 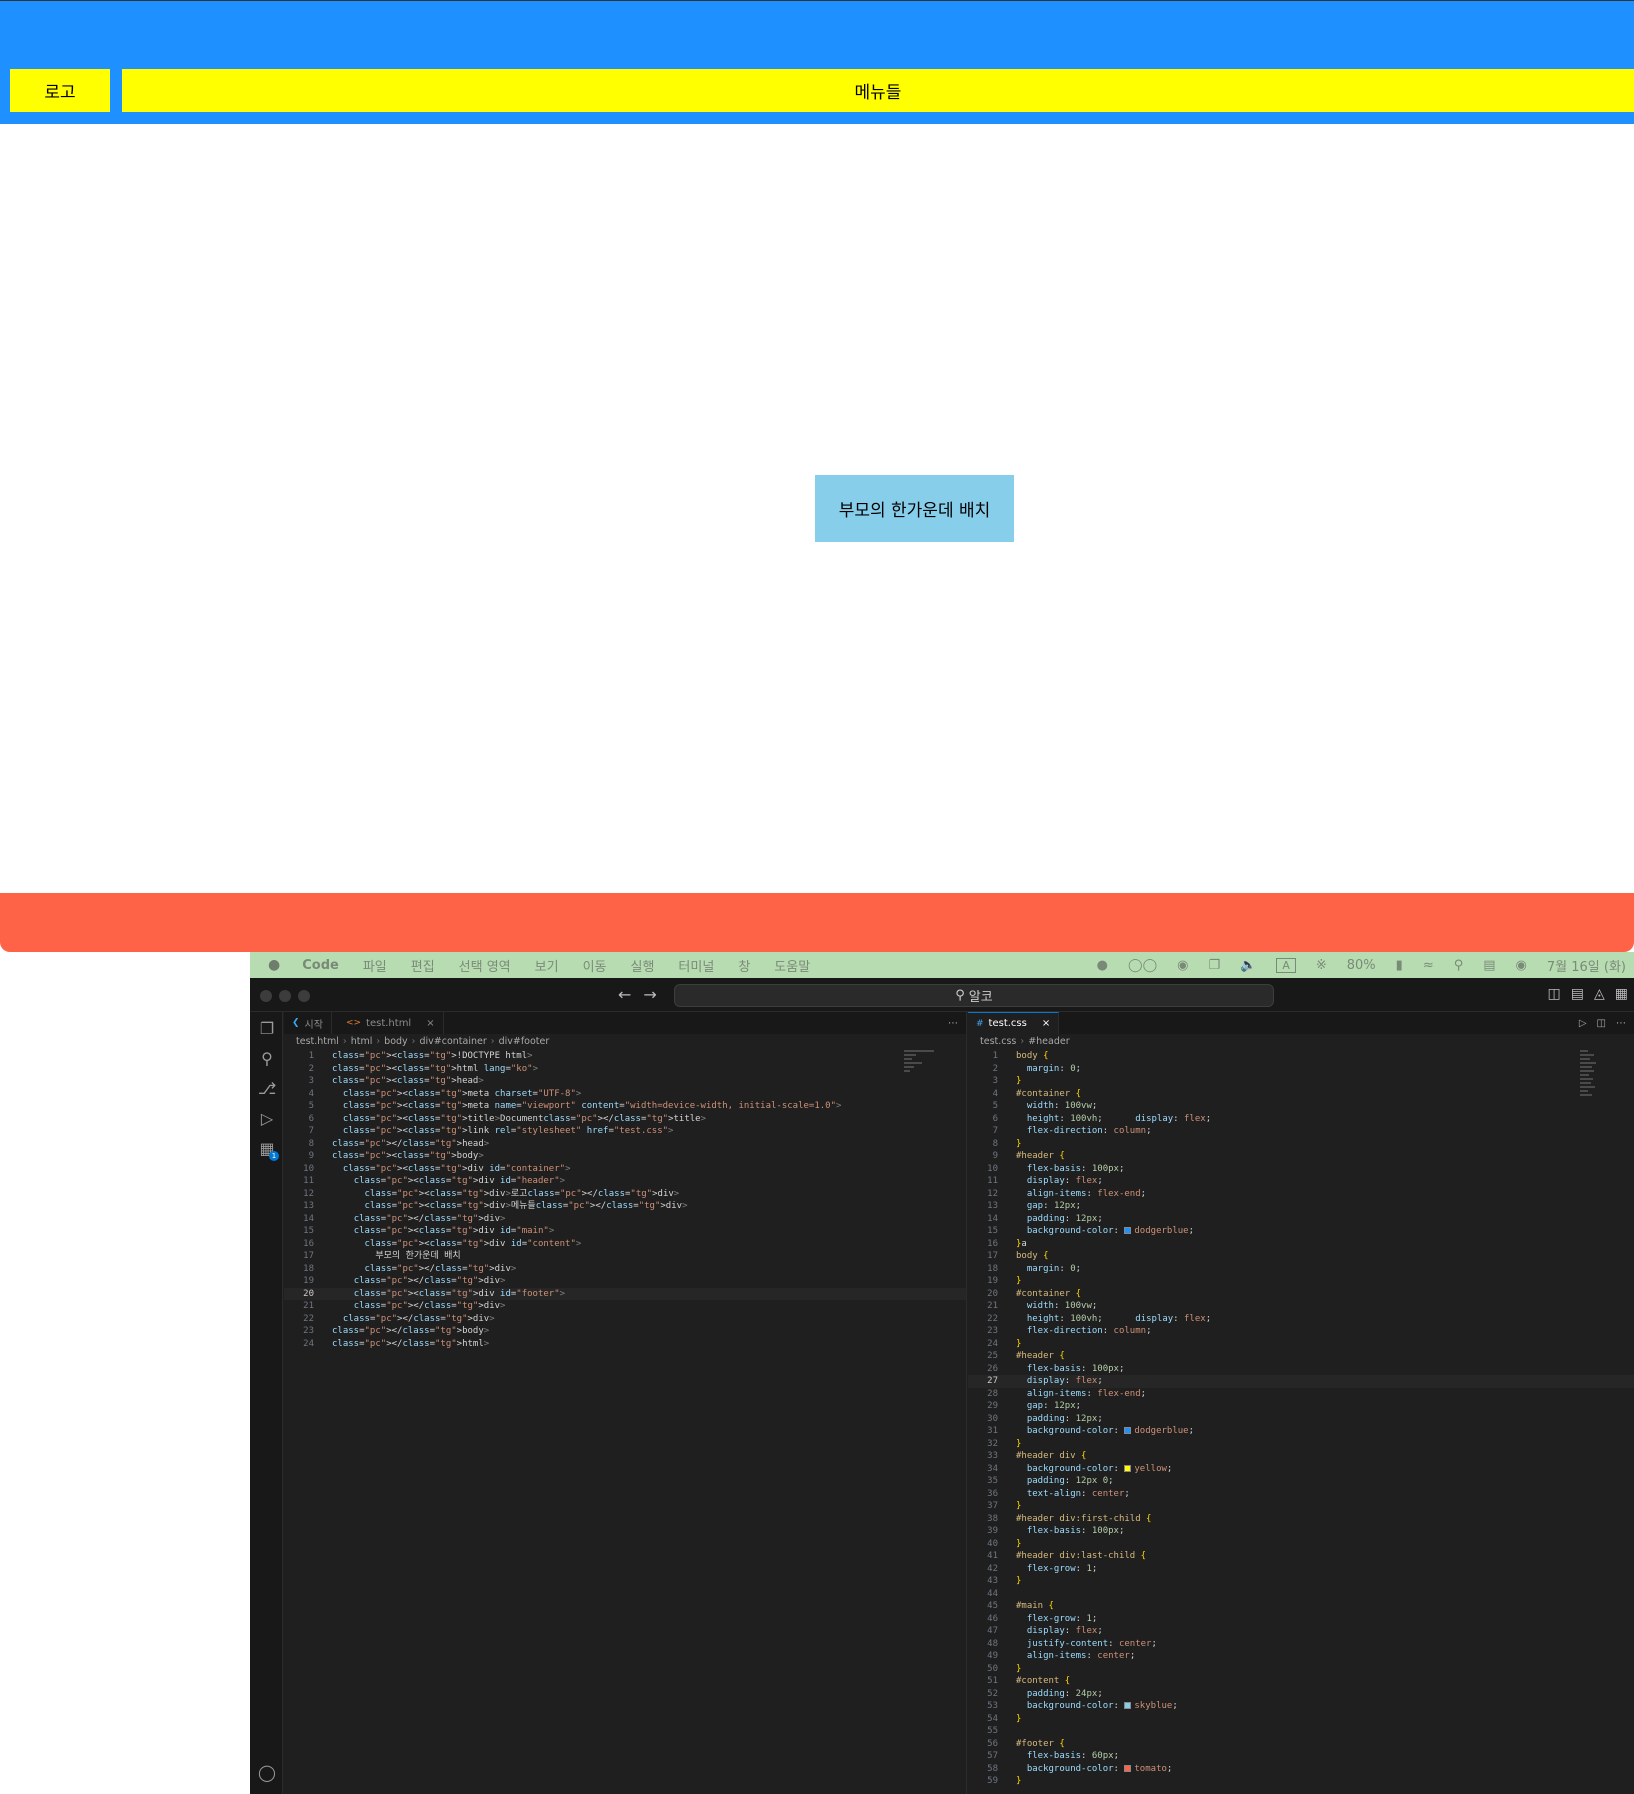 I want to click on code-line: 43}, so click(x=1301, y=1581).